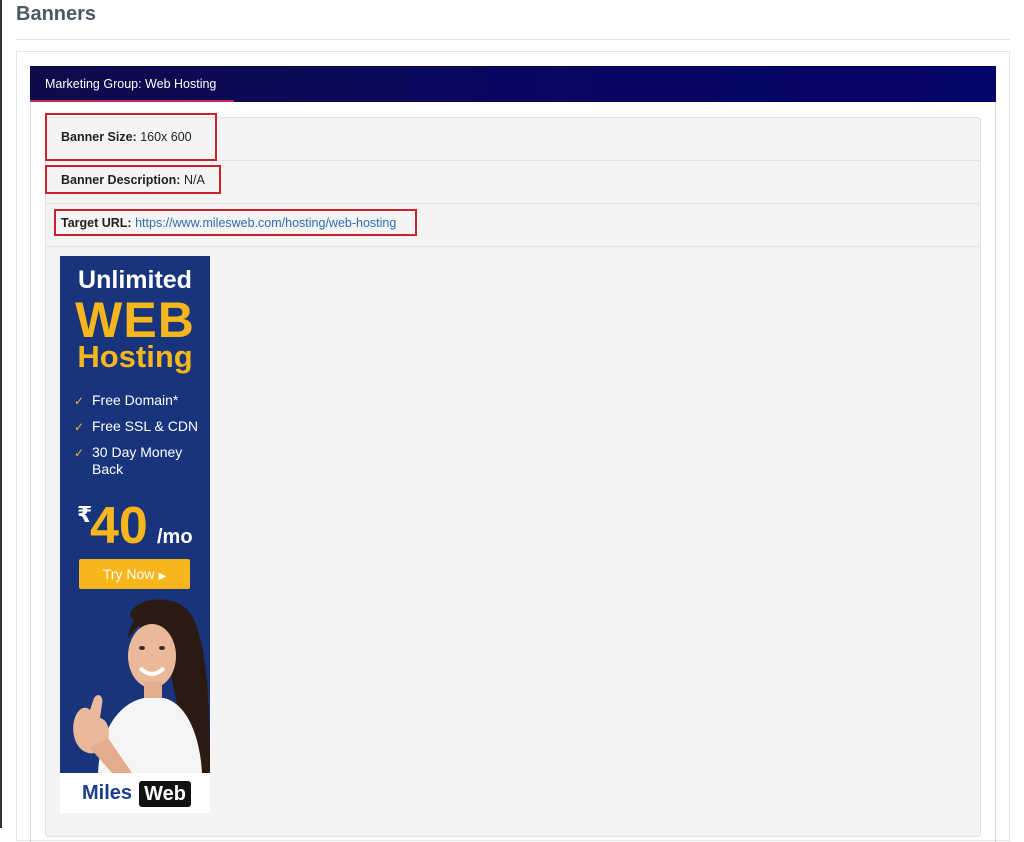  Describe the element at coordinates (135, 356) in the screenshot. I see `ad-headline-hosting: Hosting` at that location.